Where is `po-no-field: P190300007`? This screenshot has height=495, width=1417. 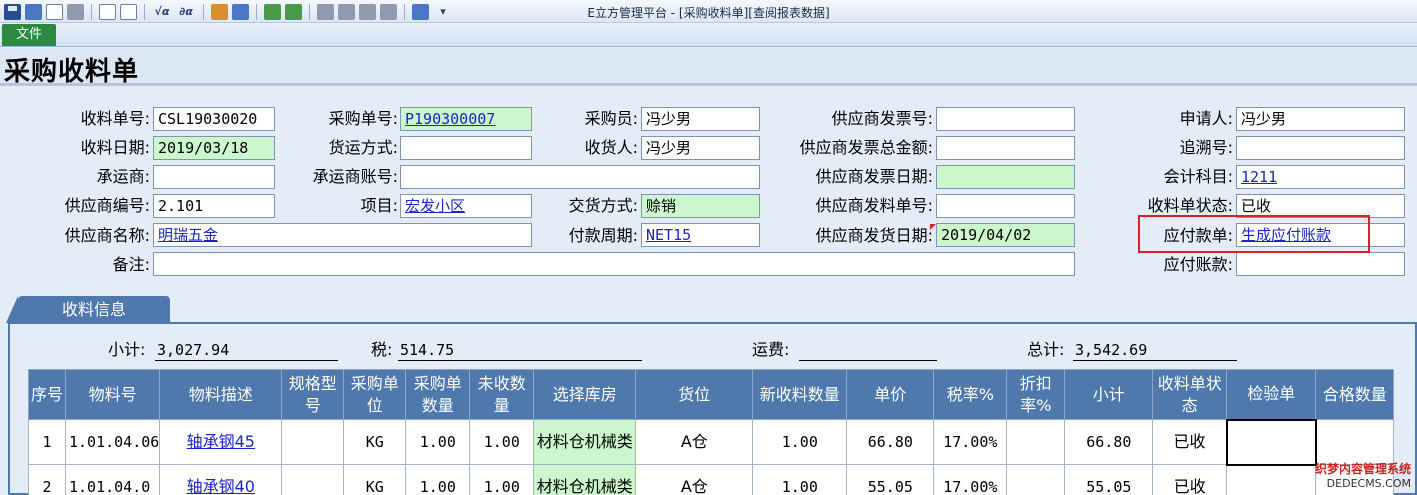
po-no-field: P190300007 is located at coordinates (466, 119).